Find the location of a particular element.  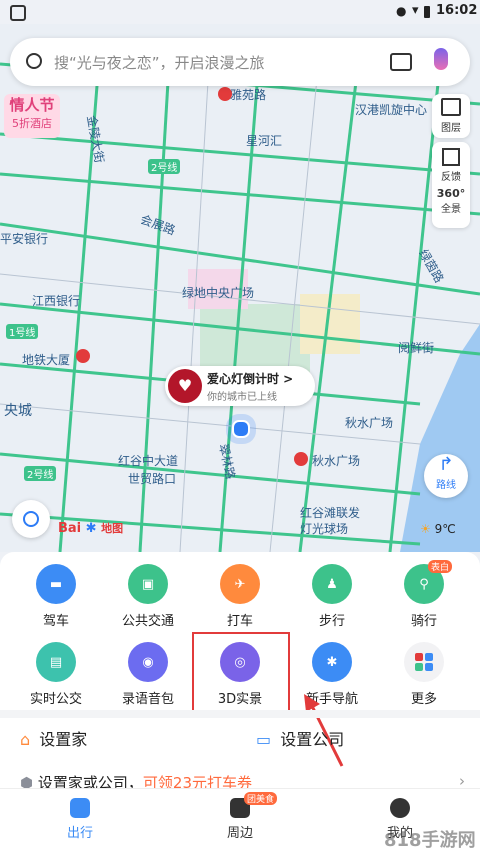

walk-icon: ♟ is located at coordinates (332, 584).